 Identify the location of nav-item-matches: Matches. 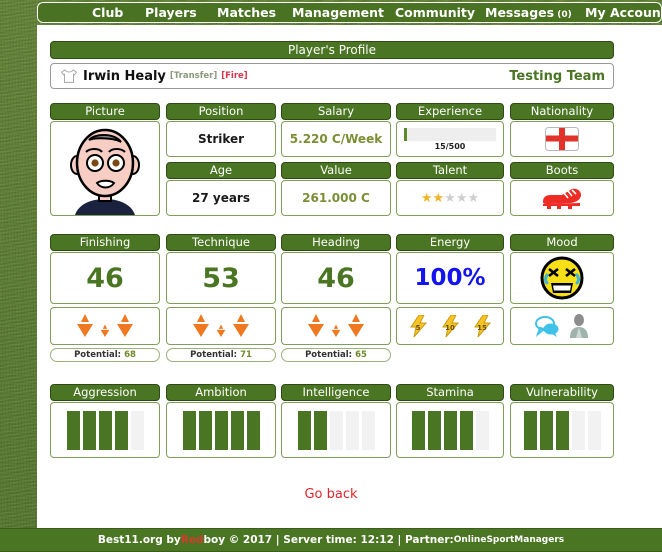
(246, 12).